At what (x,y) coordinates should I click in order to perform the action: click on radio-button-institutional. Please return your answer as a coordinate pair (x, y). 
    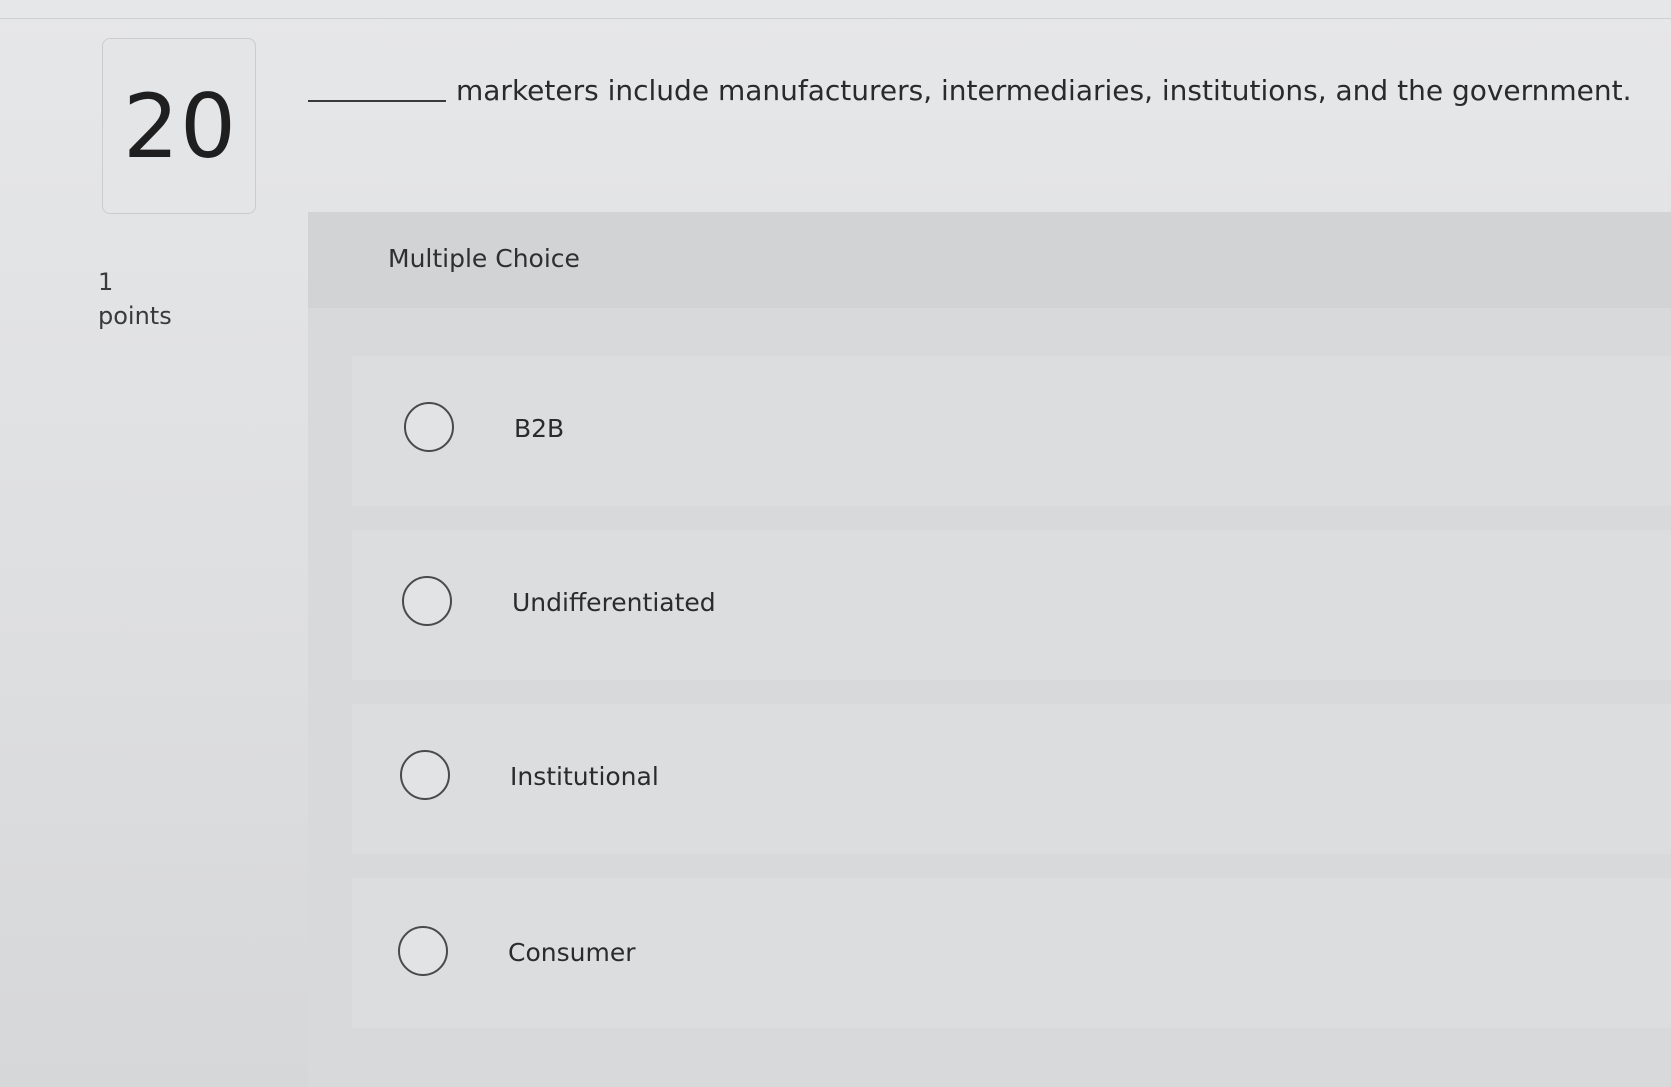
    Looking at the image, I should click on (425, 775).